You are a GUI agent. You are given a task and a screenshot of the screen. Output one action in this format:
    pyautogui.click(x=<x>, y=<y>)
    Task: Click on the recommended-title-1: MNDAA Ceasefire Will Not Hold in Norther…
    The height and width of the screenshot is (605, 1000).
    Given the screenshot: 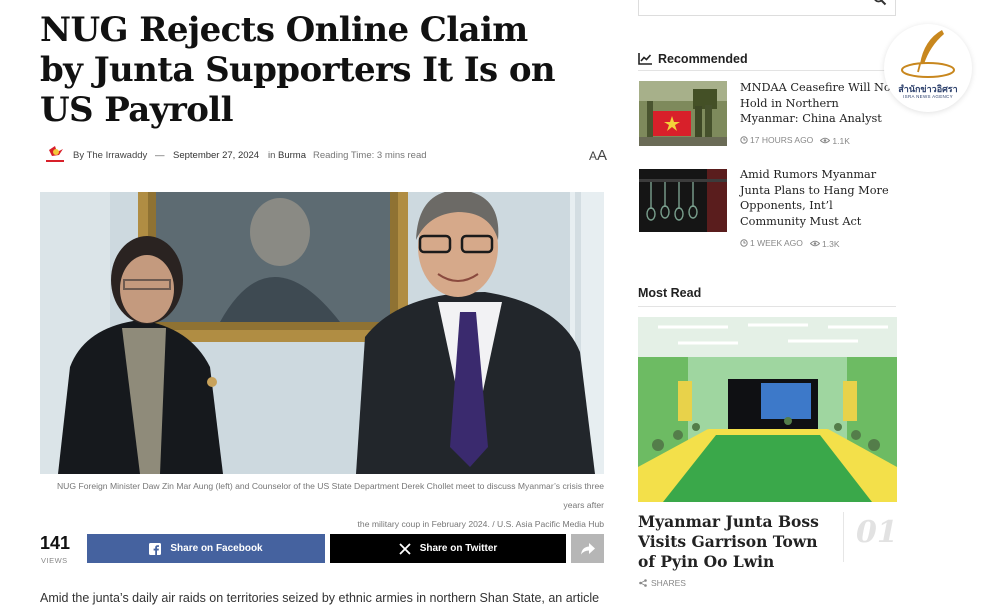 What is the action you would take?
    pyautogui.click(x=820, y=103)
    